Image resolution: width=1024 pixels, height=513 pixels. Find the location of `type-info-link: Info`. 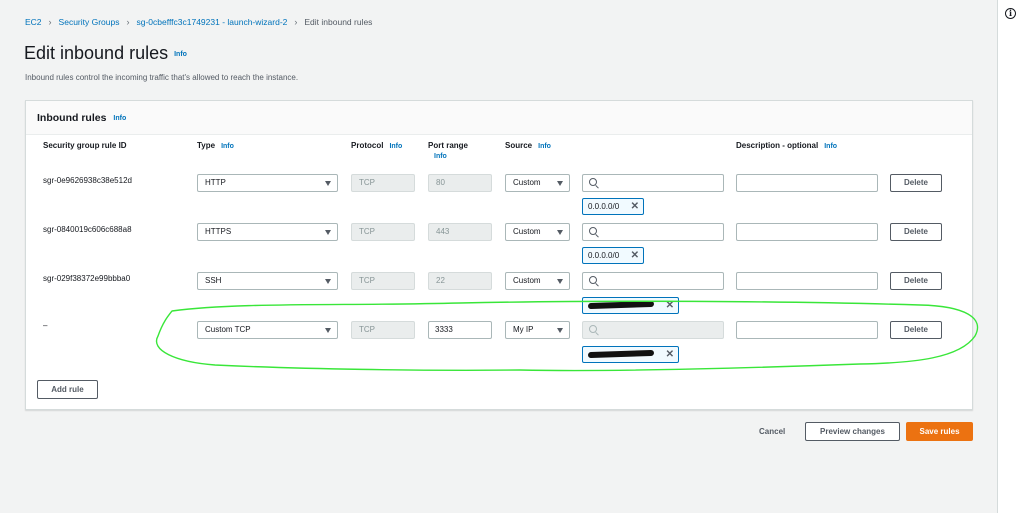

type-info-link: Info is located at coordinates (227, 146).